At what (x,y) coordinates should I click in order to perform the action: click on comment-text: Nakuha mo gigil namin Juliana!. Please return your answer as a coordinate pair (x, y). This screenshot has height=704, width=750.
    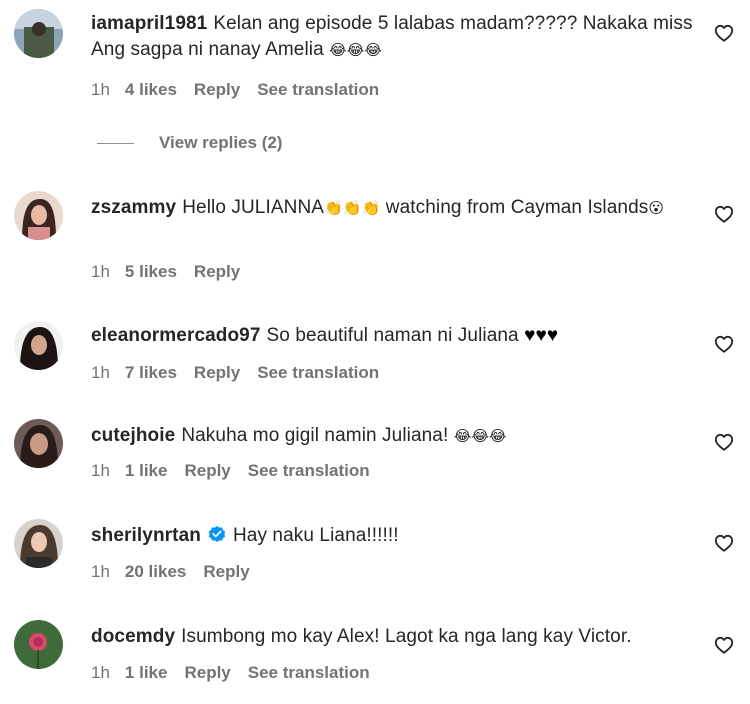
    Looking at the image, I should click on (315, 435).